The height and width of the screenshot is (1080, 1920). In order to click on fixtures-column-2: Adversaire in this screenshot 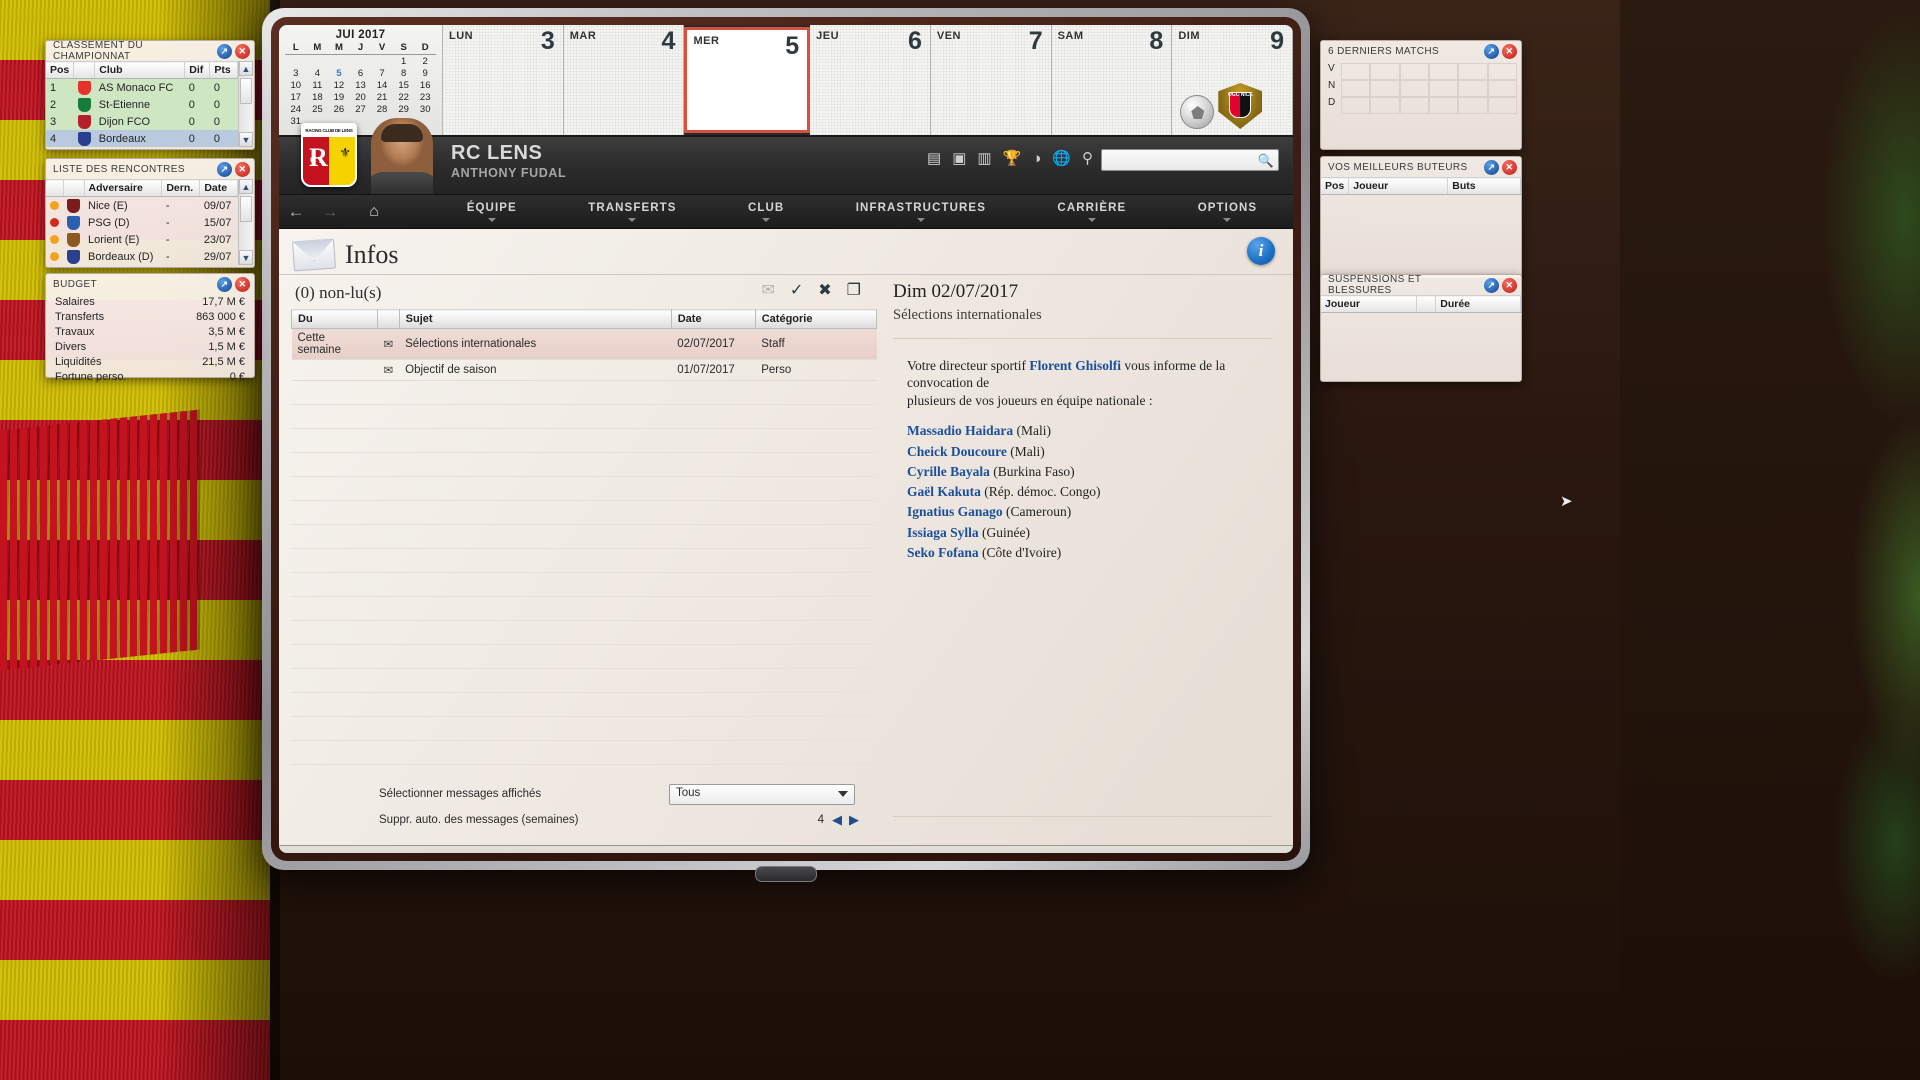, I will do `click(123, 188)`.